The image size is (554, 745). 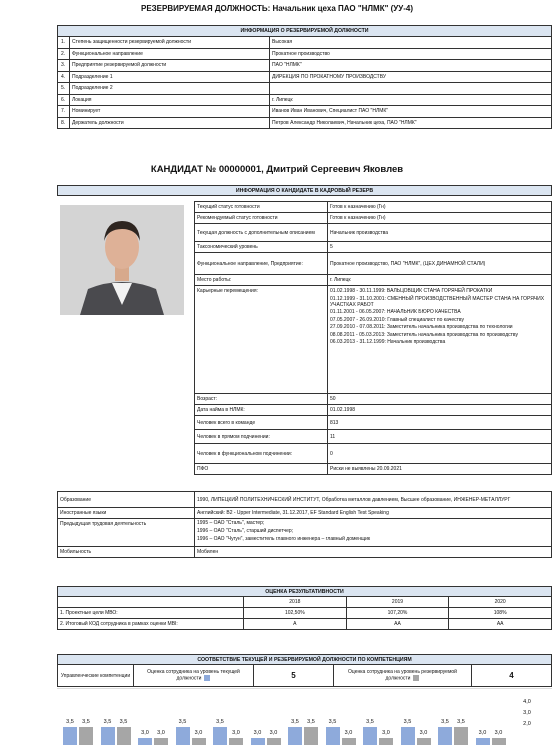 I want to click on current-position-bar, so click(x=445, y=736).